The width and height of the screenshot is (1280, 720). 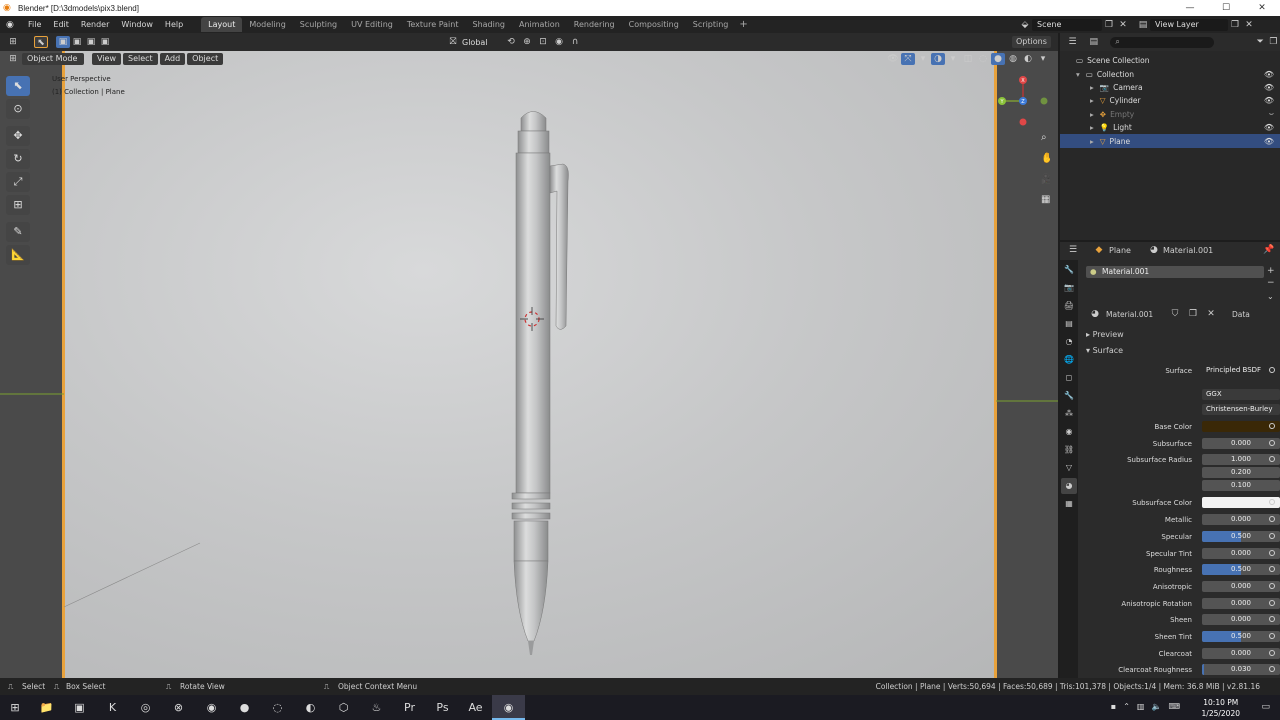 I want to click on gizmo-toggle-icon: ⤧, so click(x=908, y=59).